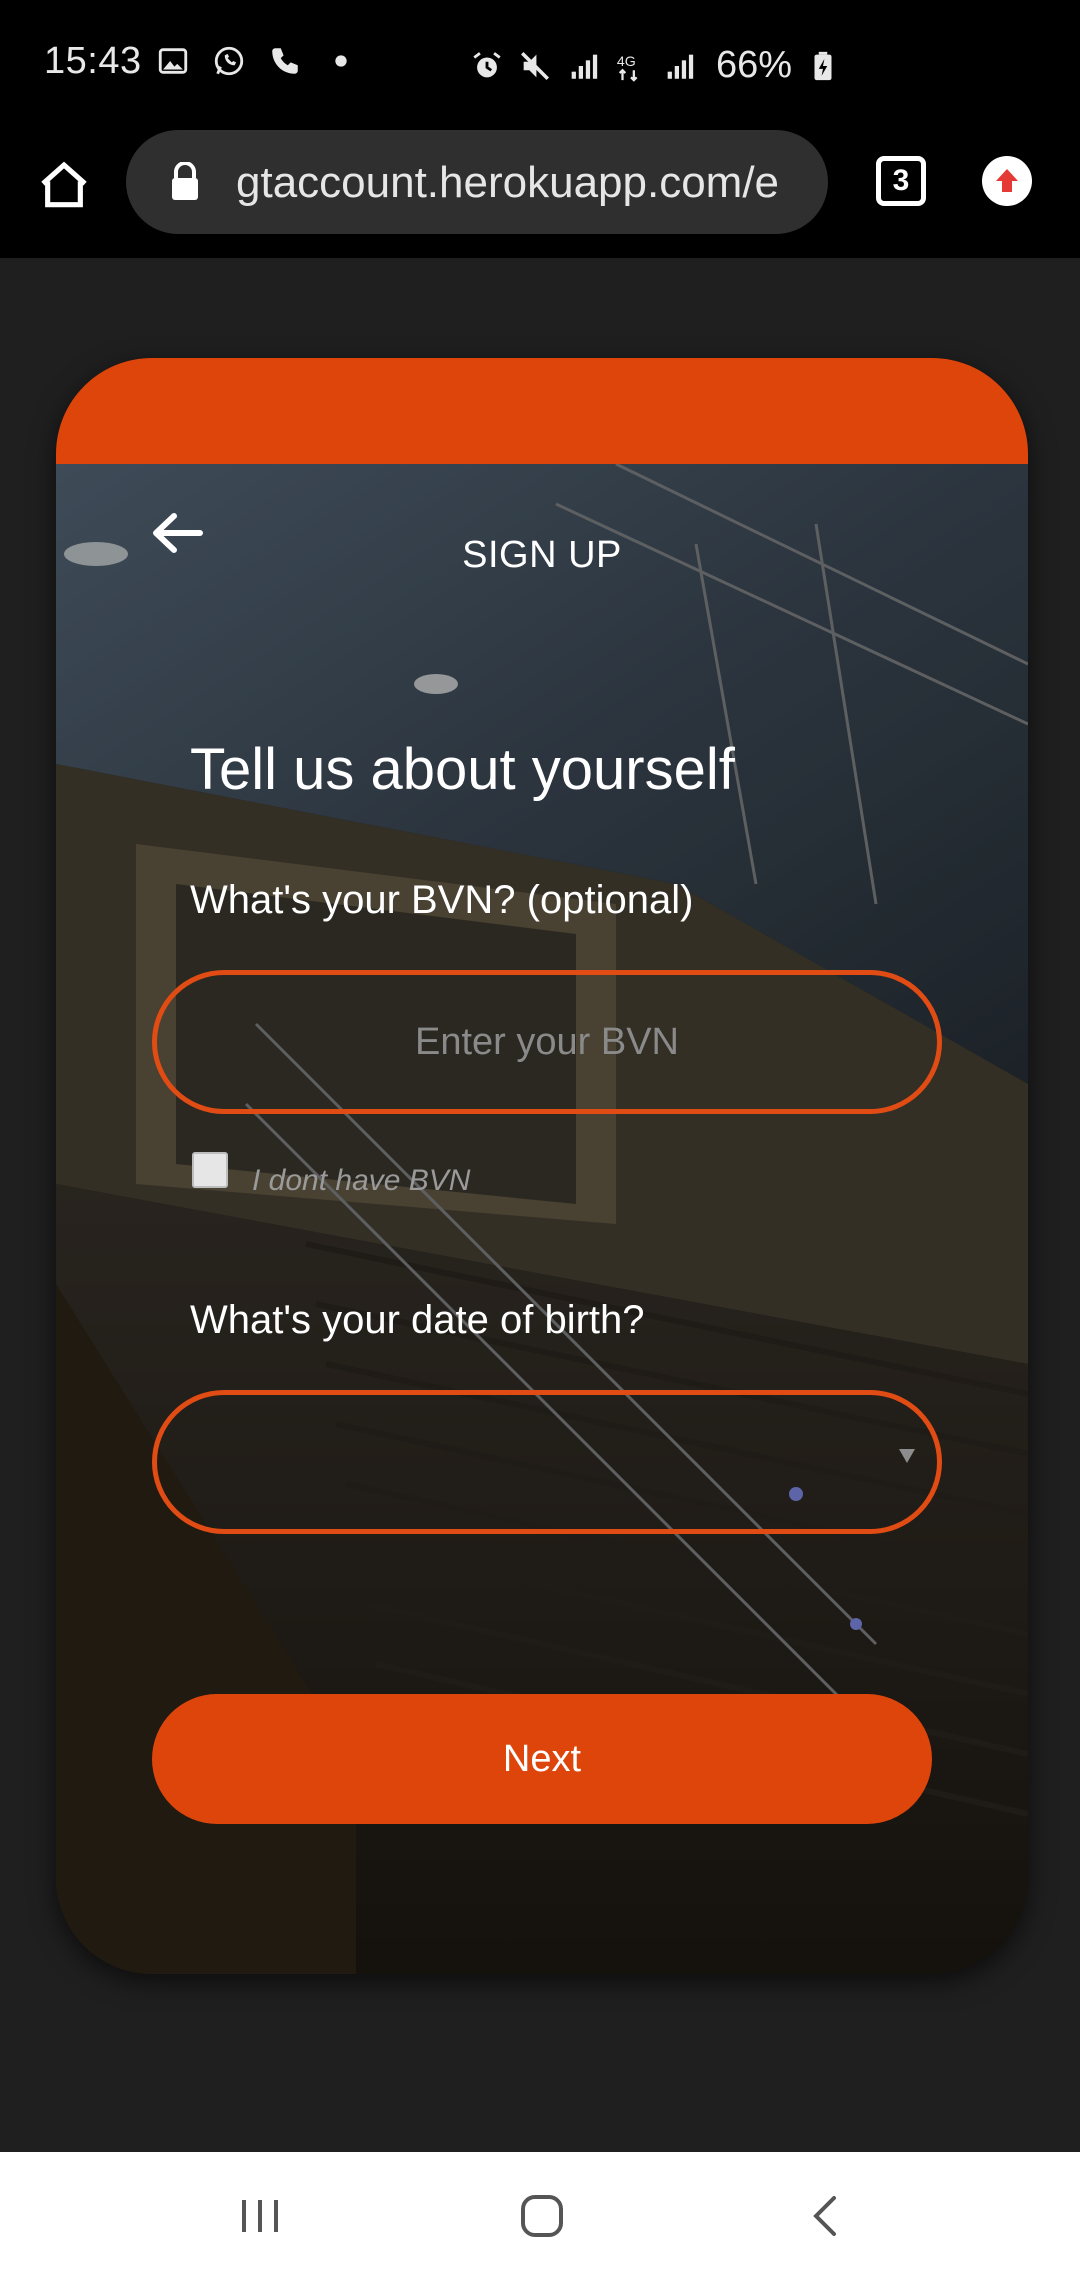 The image size is (1080, 2280). I want to click on page-title: SIGN UP, so click(542, 555).